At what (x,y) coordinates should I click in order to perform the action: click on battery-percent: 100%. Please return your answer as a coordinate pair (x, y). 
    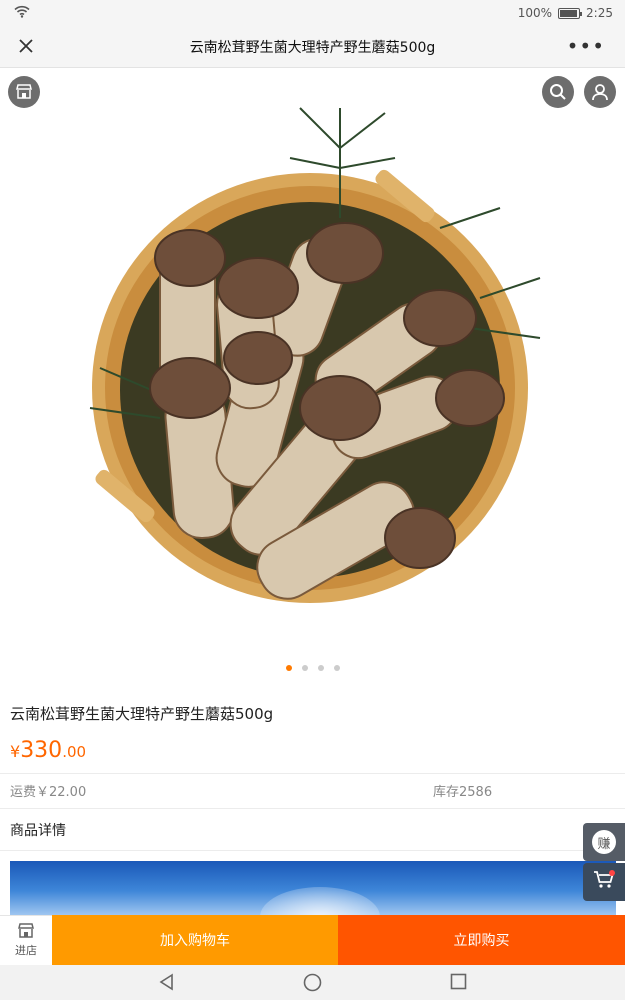
    Looking at the image, I should click on (535, 13).